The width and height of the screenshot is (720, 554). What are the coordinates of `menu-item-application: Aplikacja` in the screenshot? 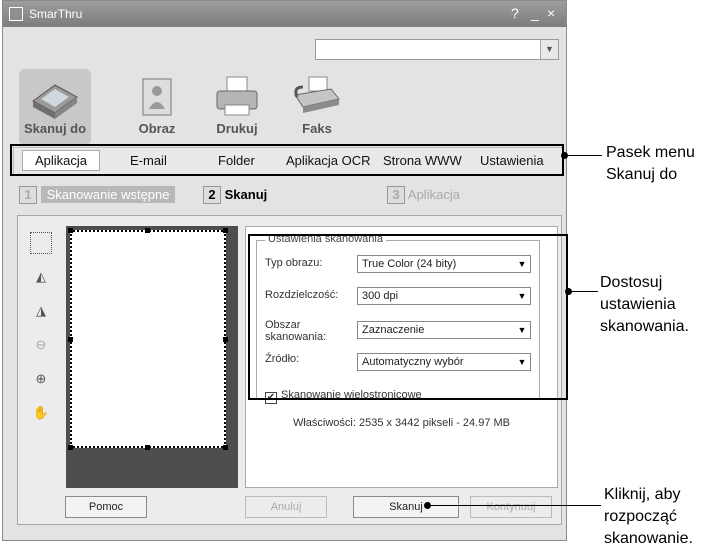 It's located at (61, 160).